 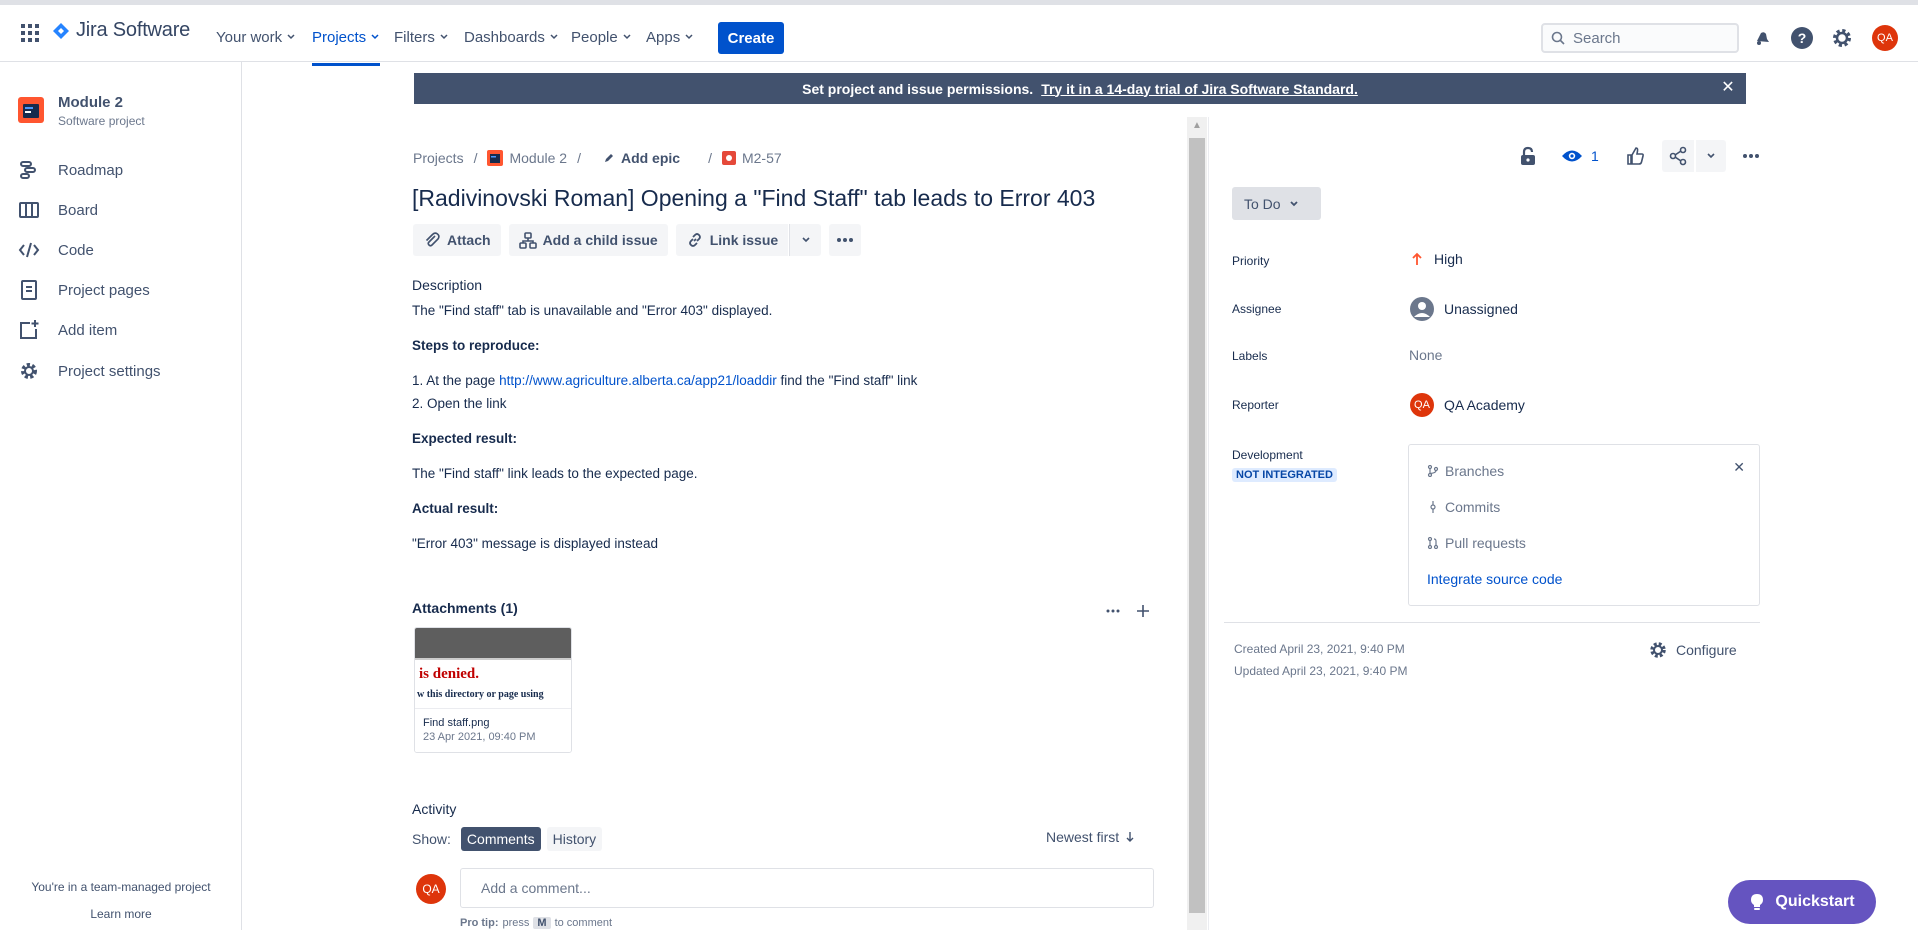 I want to click on details-divider, so click(x=1492, y=622).